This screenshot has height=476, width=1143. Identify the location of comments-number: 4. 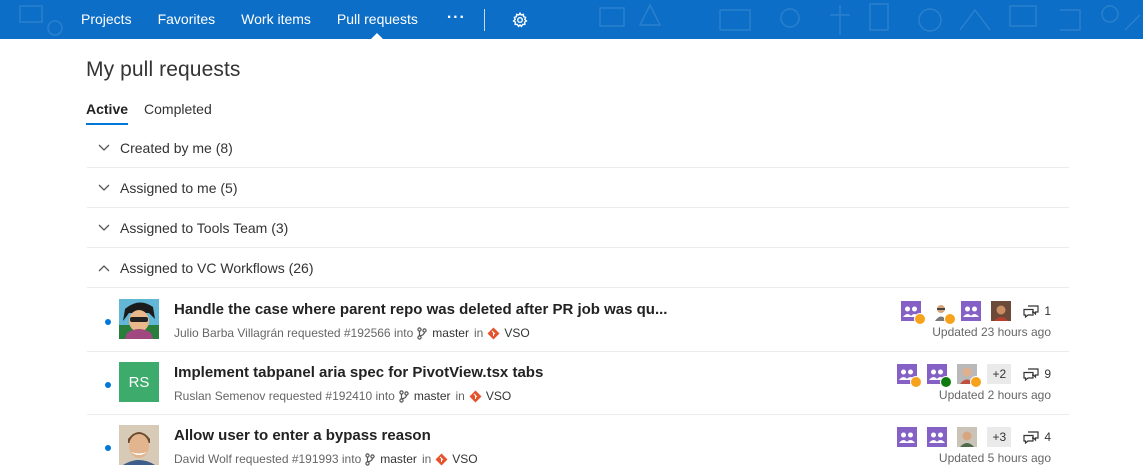
(1047, 437).